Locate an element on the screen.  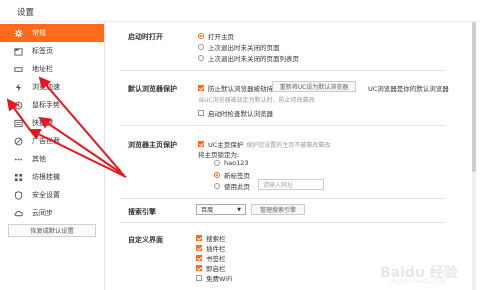
homepage-protect-checkbox-row: UC主页保护 保护您设置的主页不被篡改篡改 is located at coordinates (264, 144).